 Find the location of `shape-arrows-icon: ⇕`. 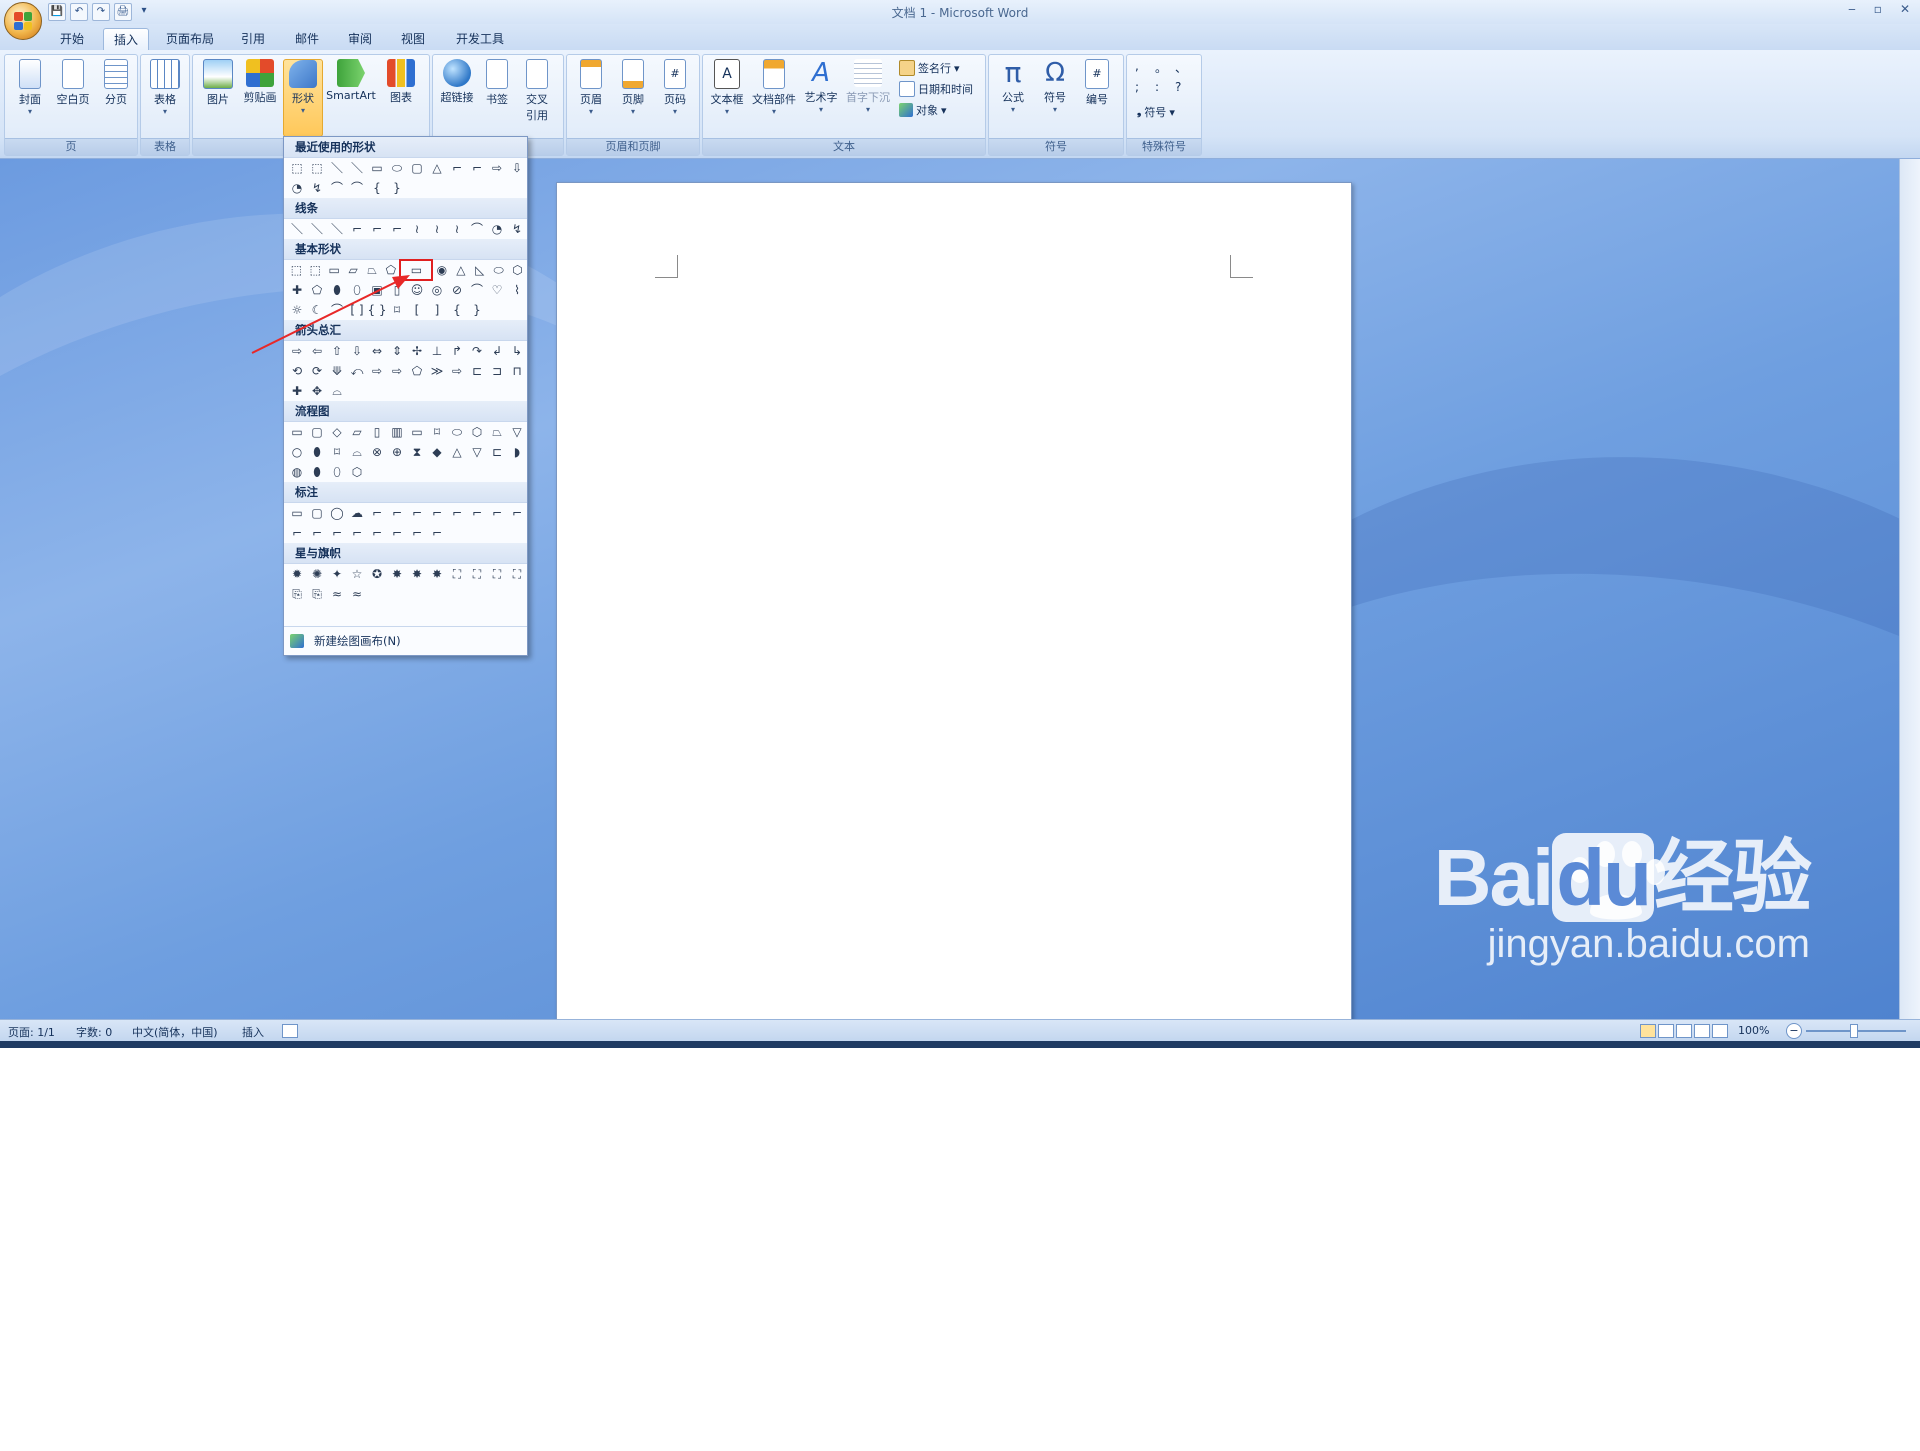

shape-arrows-icon: ⇕ is located at coordinates (397, 351).